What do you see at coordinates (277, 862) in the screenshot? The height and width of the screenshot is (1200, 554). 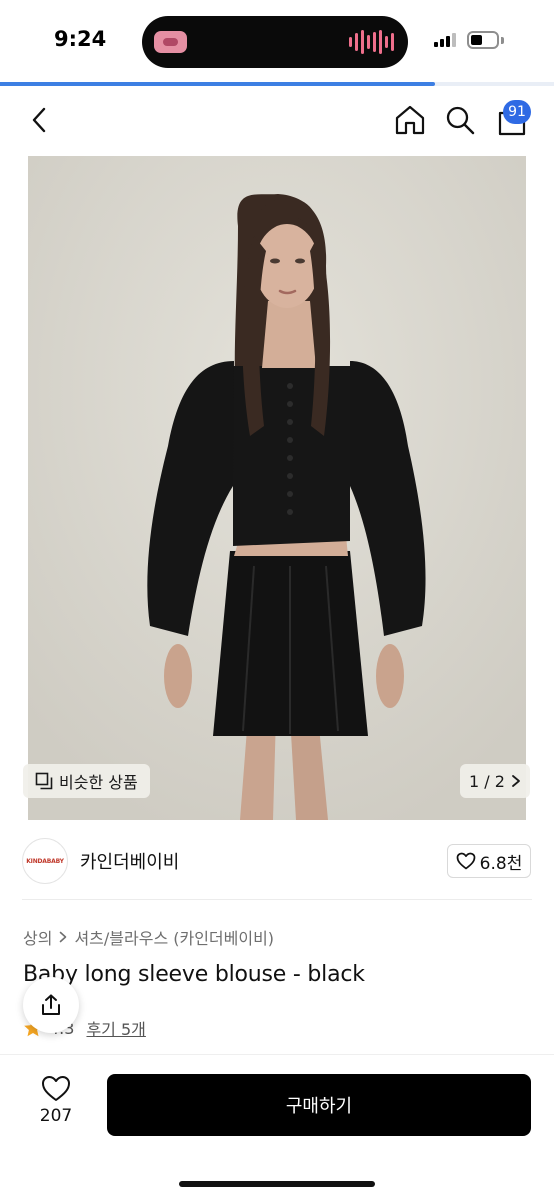 I see `brand-row: KINDABABY 카인더베이비 6.8천` at bounding box center [277, 862].